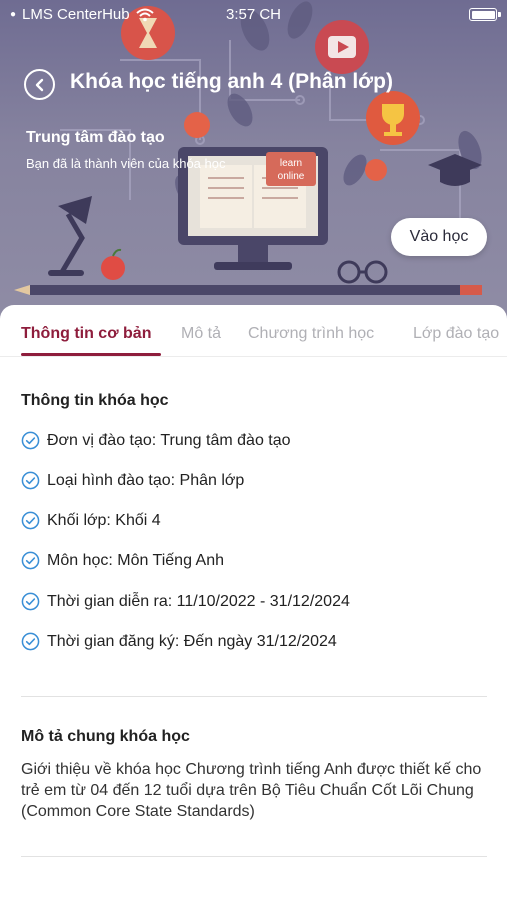 Image resolution: width=507 pixels, height=900 pixels. I want to click on info-item-label: Đơn vị đào tạo: Trung tâm đào tạo, so click(169, 440).